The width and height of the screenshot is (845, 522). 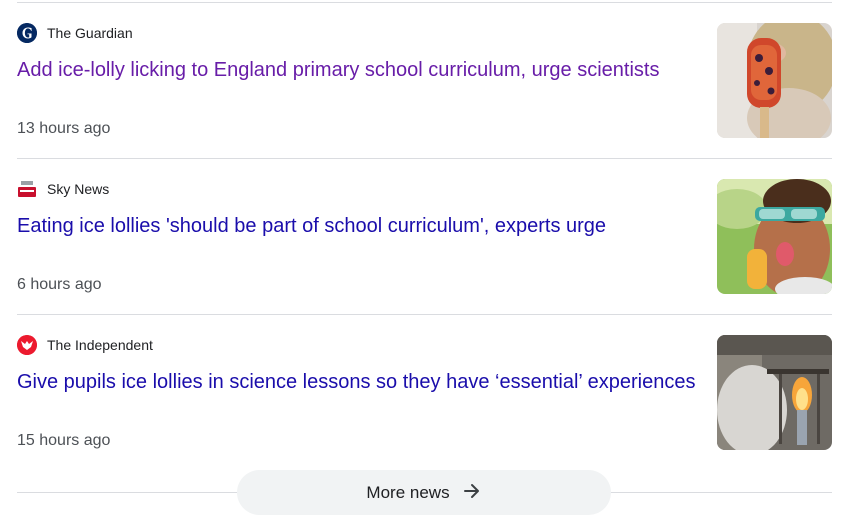 I want to click on article-source: The Independent, so click(x=85, y=345).